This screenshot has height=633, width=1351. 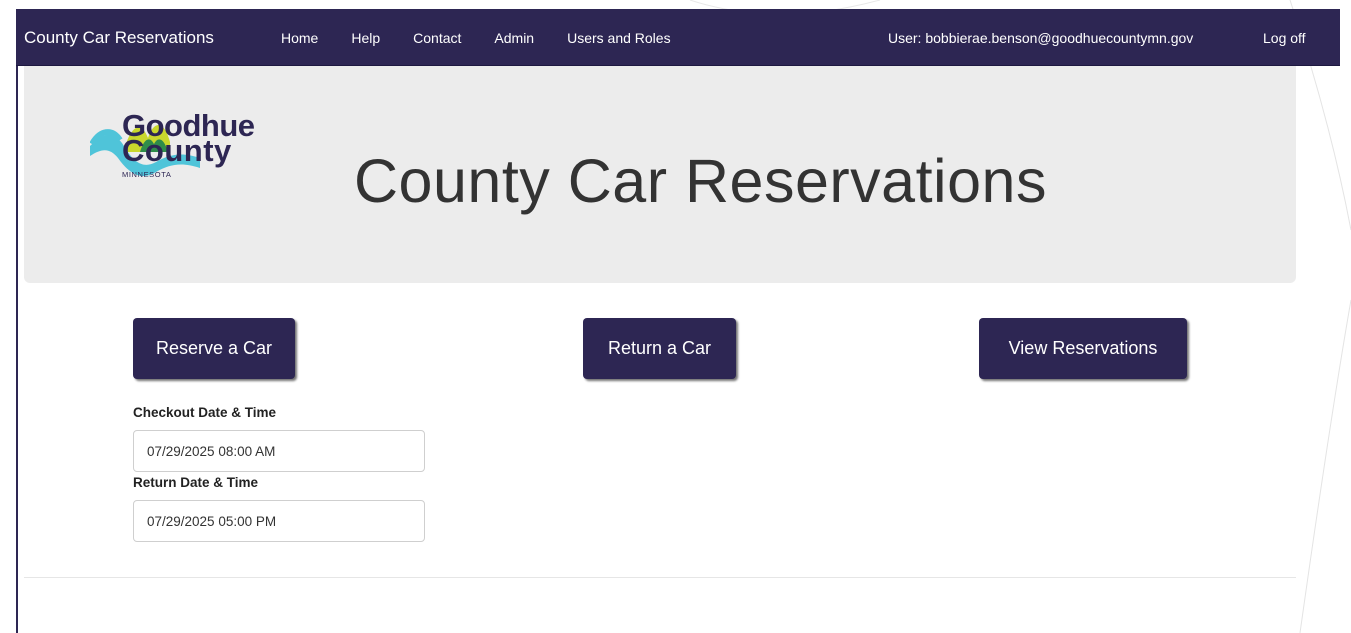 What do you see at coordinates (514, 38) in the screenshot?
I see `nav-link-admin: Admin` at bounding box center [514, 38].